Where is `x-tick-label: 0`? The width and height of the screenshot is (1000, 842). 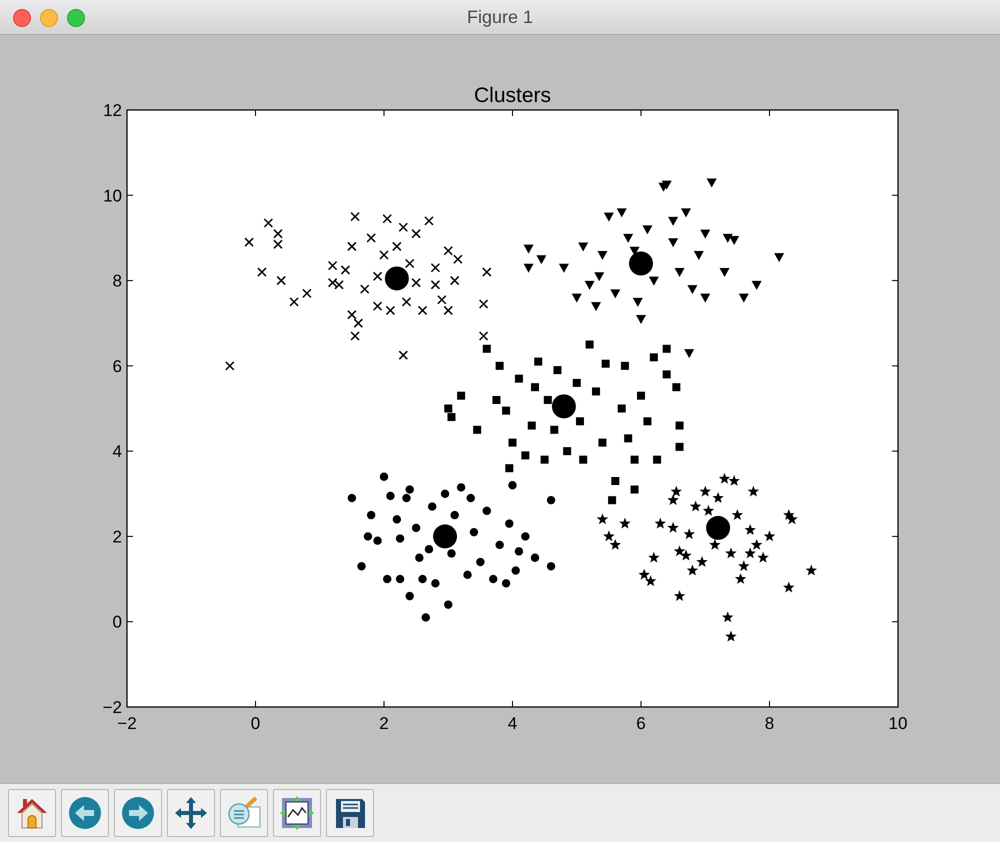
x-tick-label: 0 is located at coordinates (255, 723).